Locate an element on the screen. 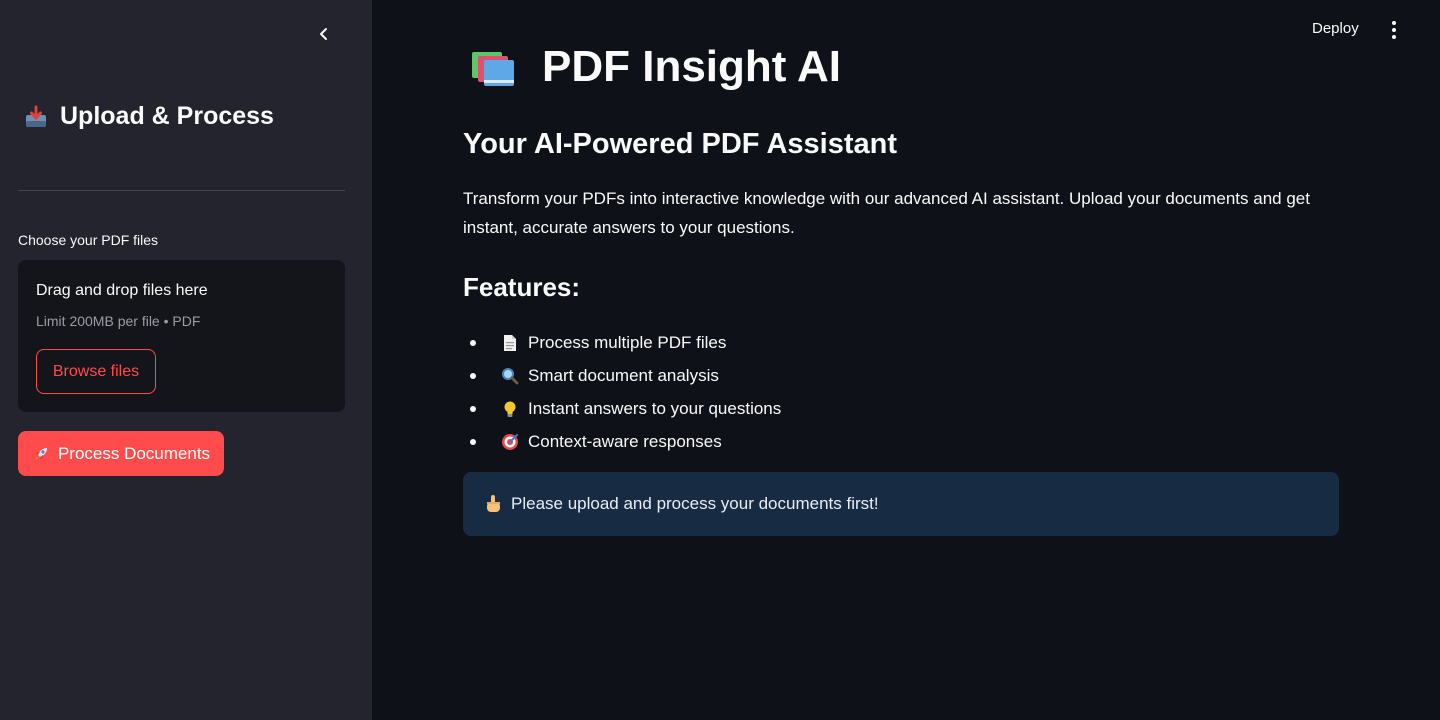  page-title-text: PDF Insight AI is located at coordinates (692, 66).